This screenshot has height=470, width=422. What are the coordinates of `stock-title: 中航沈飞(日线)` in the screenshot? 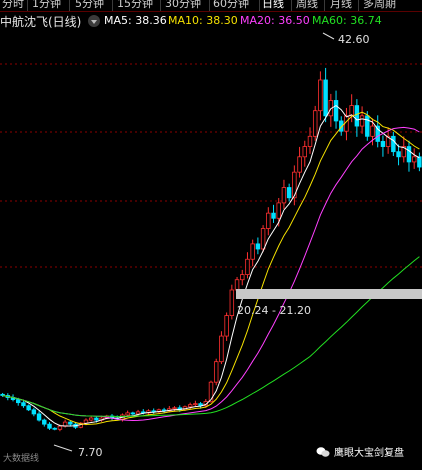 It's located at (41, 22).